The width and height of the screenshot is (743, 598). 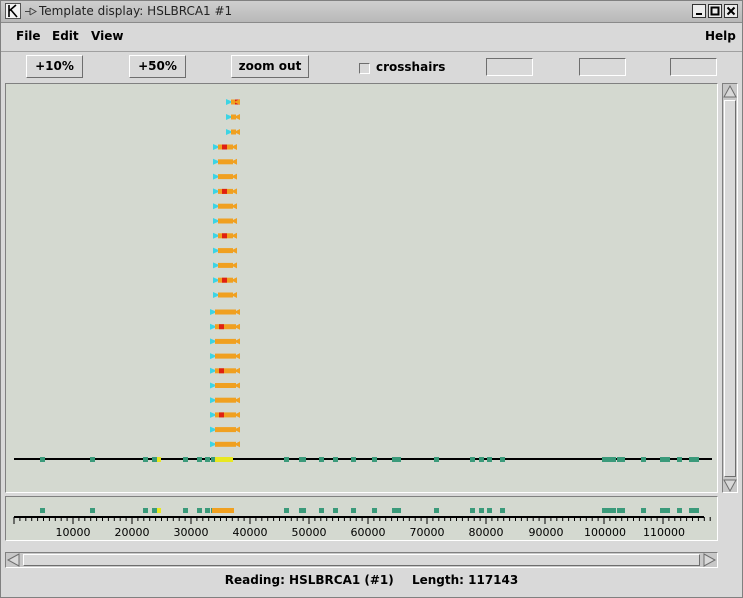 I want to click on vertical-scrollbar, so click(x=730, y=288).